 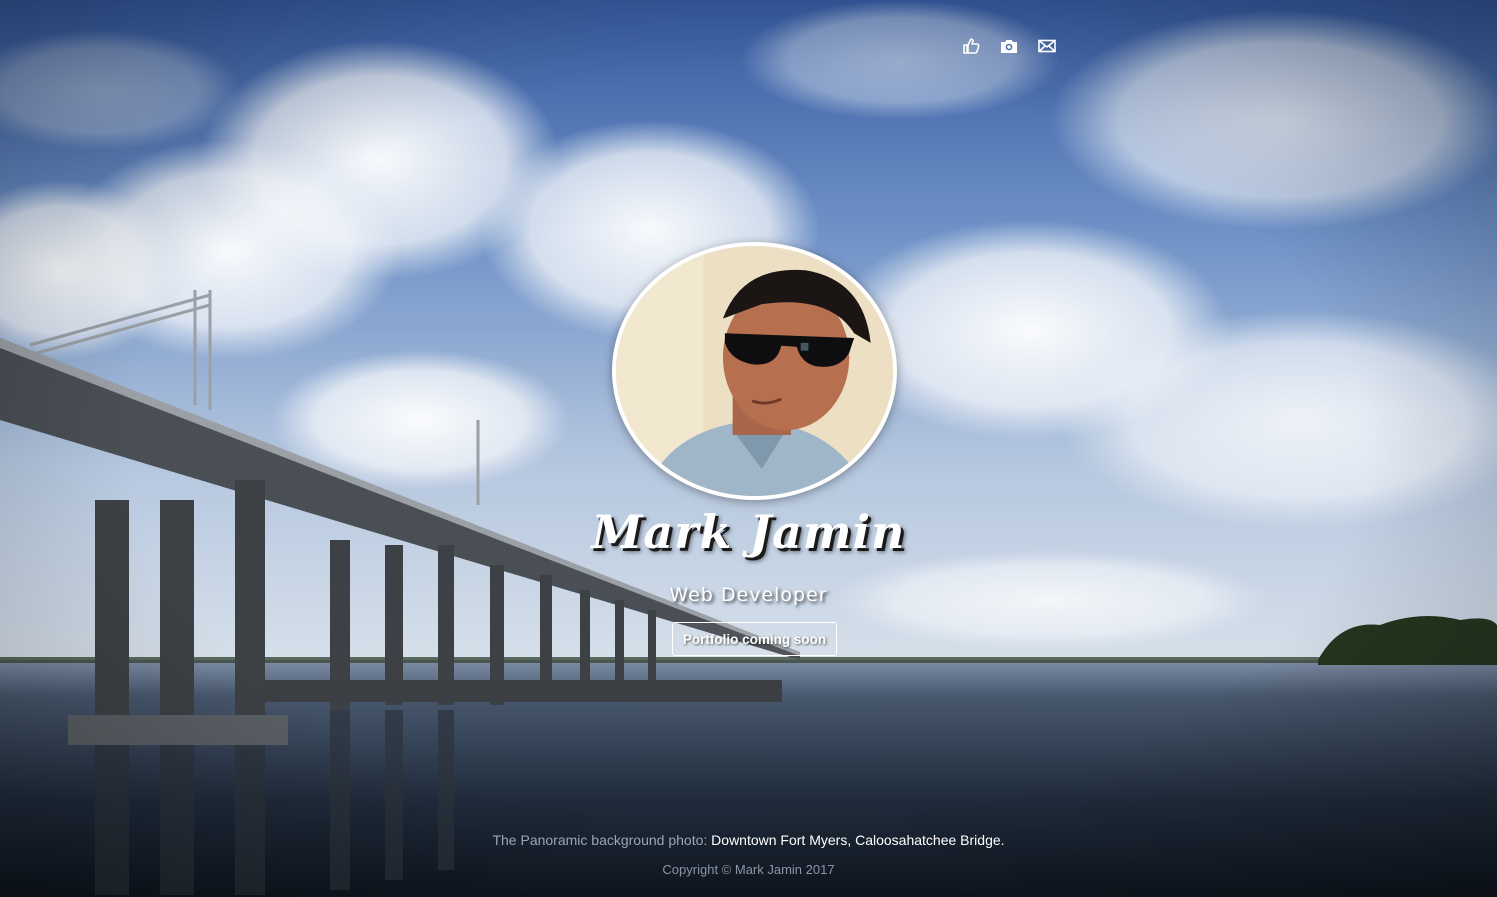 What do you see at coordinates (754, 371) in the screenshot?
I see `profile-avatar` at bounding box center [754, 371].